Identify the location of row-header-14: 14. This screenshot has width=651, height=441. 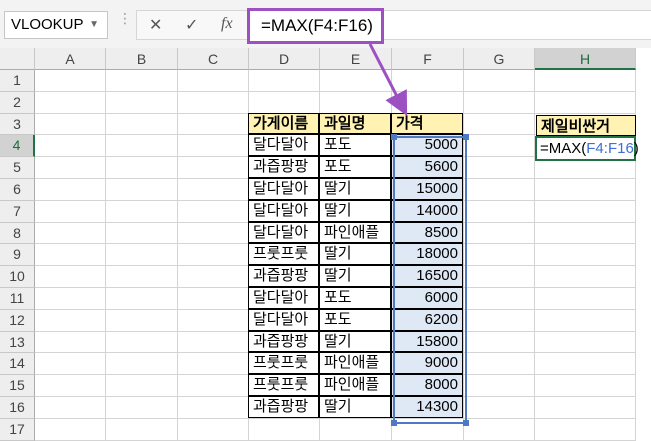
(17, 364).